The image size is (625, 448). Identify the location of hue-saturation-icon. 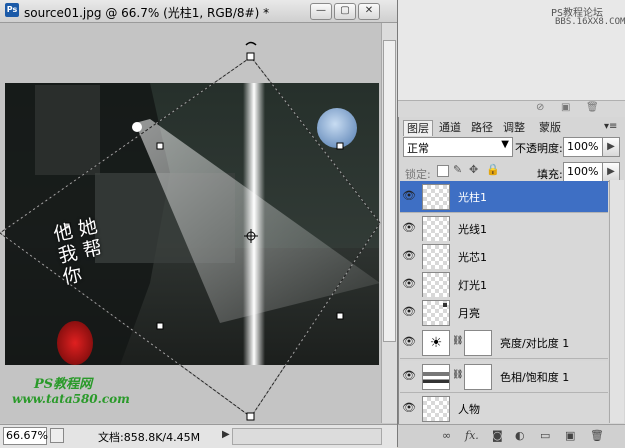
(436, 377).